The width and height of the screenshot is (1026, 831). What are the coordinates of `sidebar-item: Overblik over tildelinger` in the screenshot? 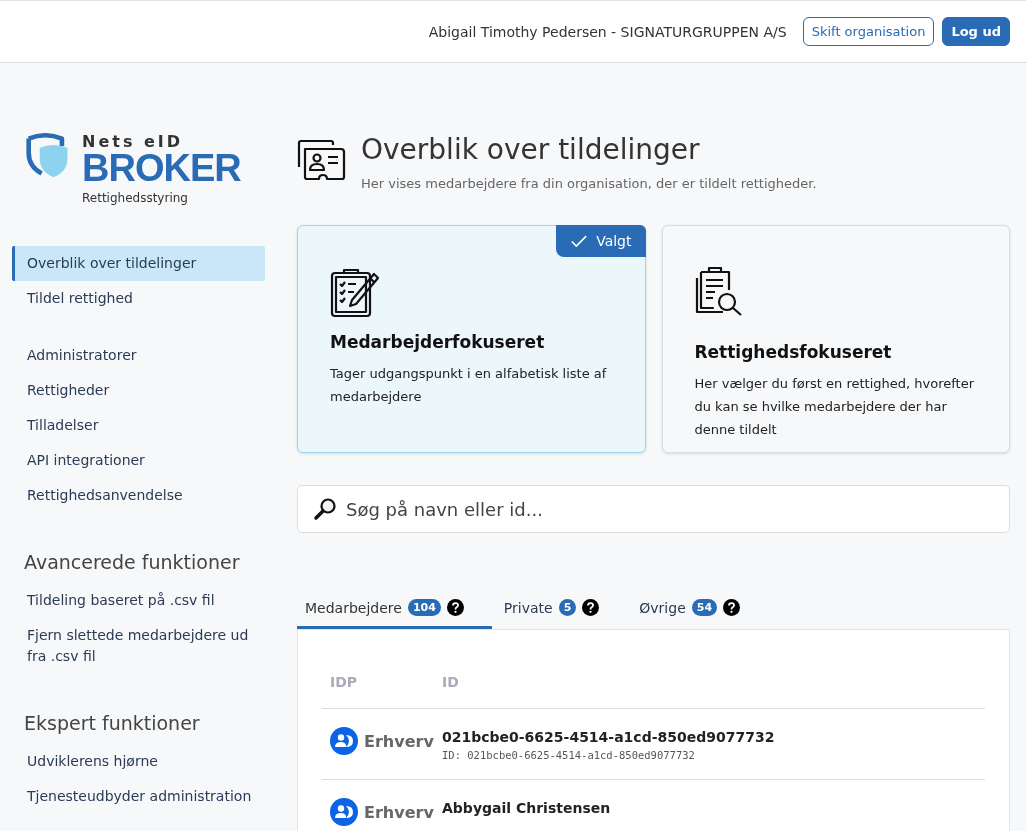 It's located at (138, 263).